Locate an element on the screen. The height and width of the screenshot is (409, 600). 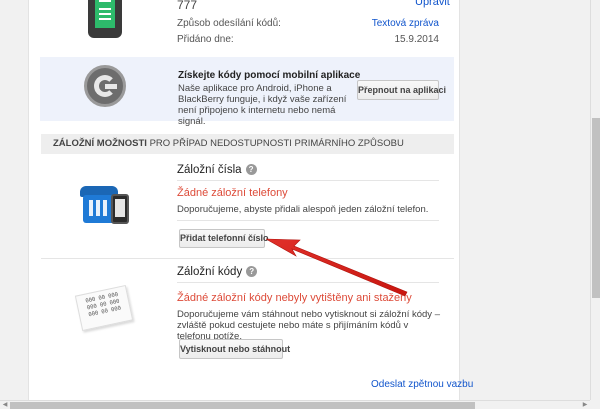
desk-phone-icon is located at coordinates (105, 206).